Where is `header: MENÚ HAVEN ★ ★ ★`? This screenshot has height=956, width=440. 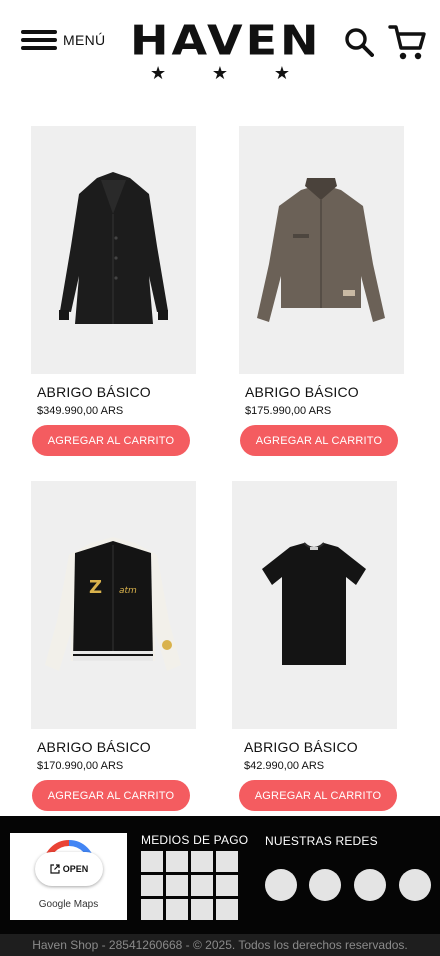 header: MENÚ HAVEN ★ ★ ★ is located at coordinates (220, 48).